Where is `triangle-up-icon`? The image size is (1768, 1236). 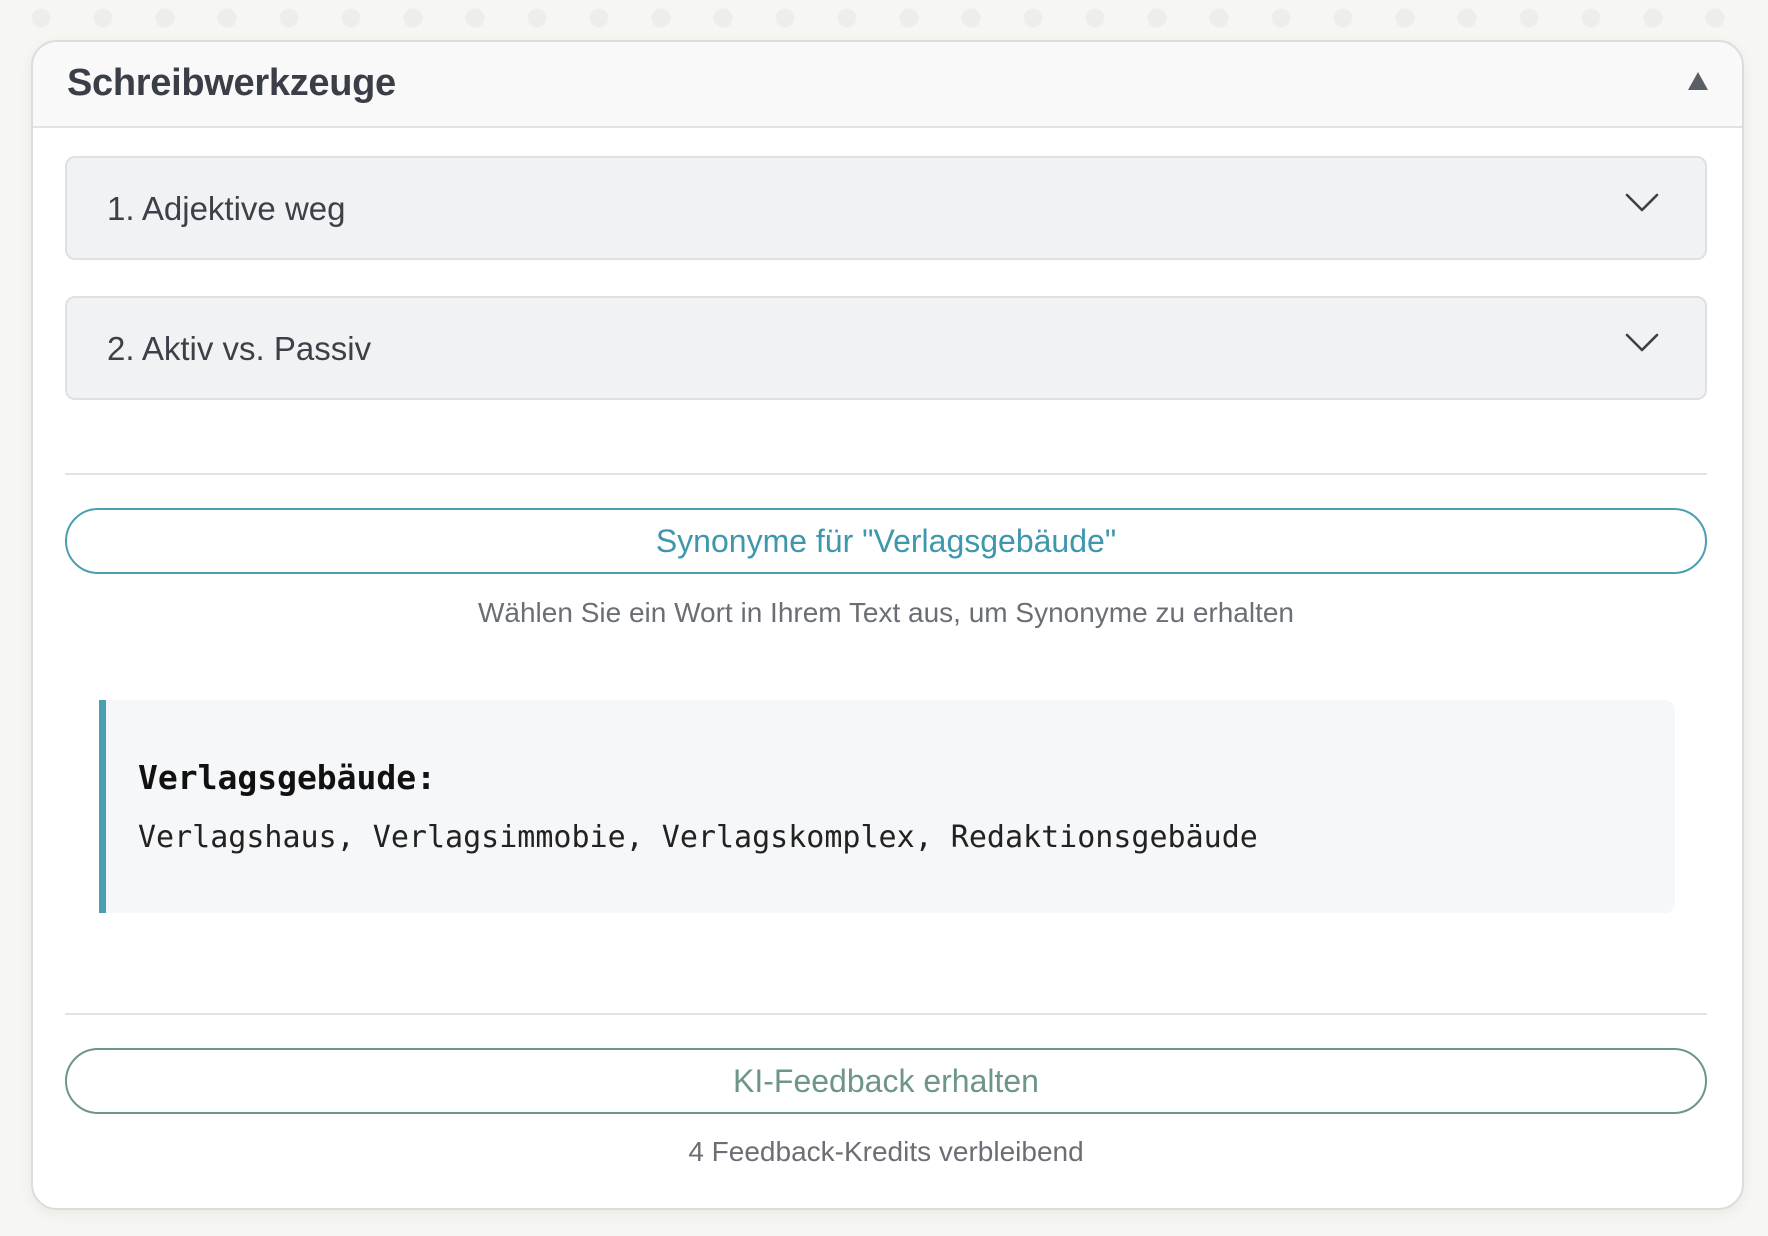 triangle-up-icon is located at coordinates (1698, 81).